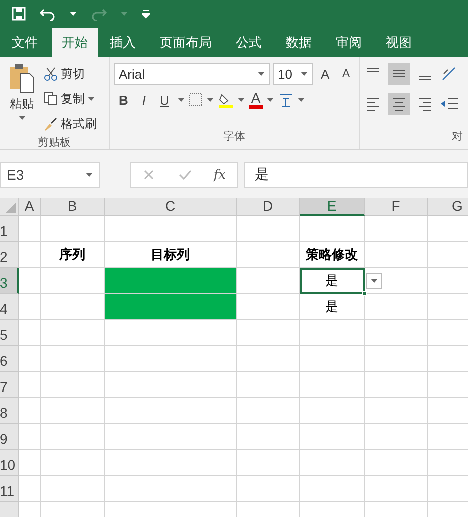 The height and width of the screenshot is (517, 468). What do you see at coordinates (9, 489) in the screenshot?
I see `row-header: 11` at bounding box center [9, 489].